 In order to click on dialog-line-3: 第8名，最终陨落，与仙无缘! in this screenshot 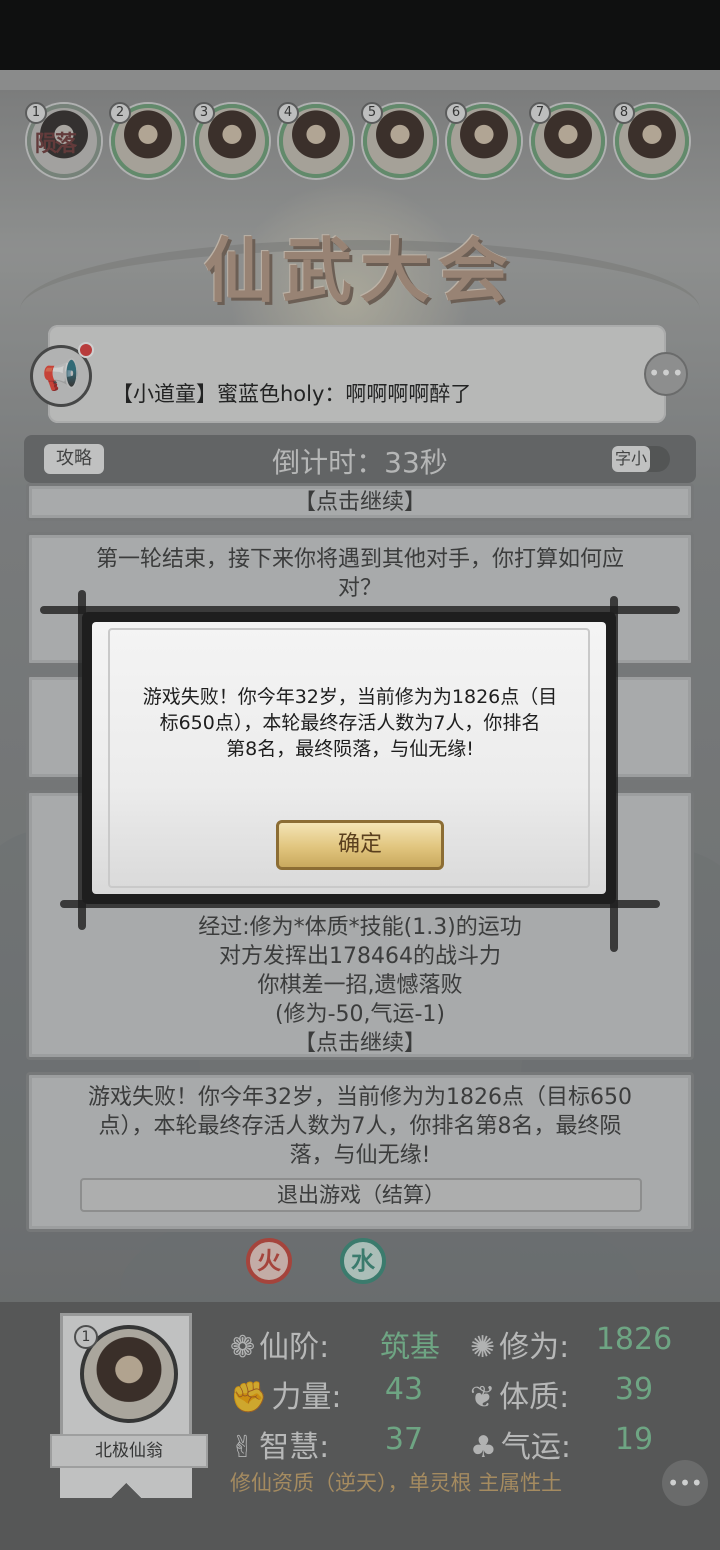, I will do `click(350, 749)`.